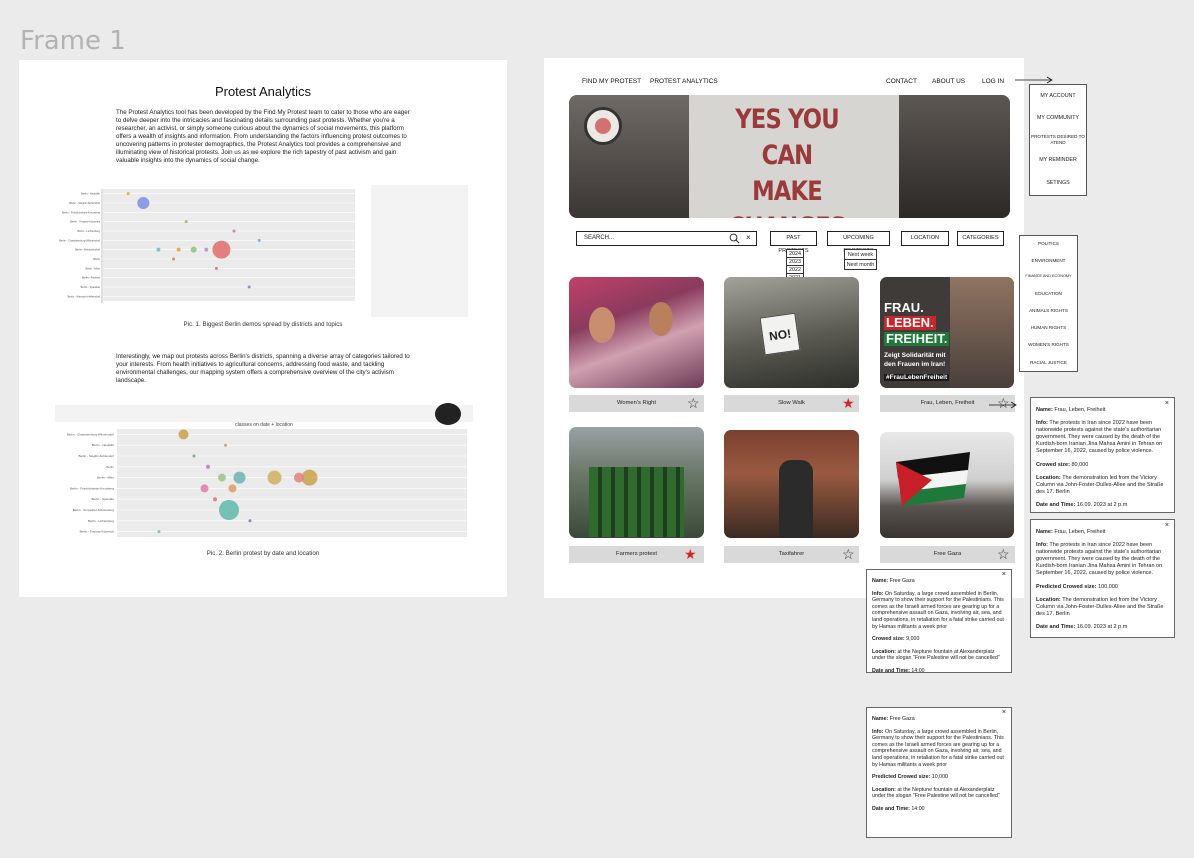 The image size is (1194, 858). I want to click on category-education: EDUCATION, so click(1048, 293).